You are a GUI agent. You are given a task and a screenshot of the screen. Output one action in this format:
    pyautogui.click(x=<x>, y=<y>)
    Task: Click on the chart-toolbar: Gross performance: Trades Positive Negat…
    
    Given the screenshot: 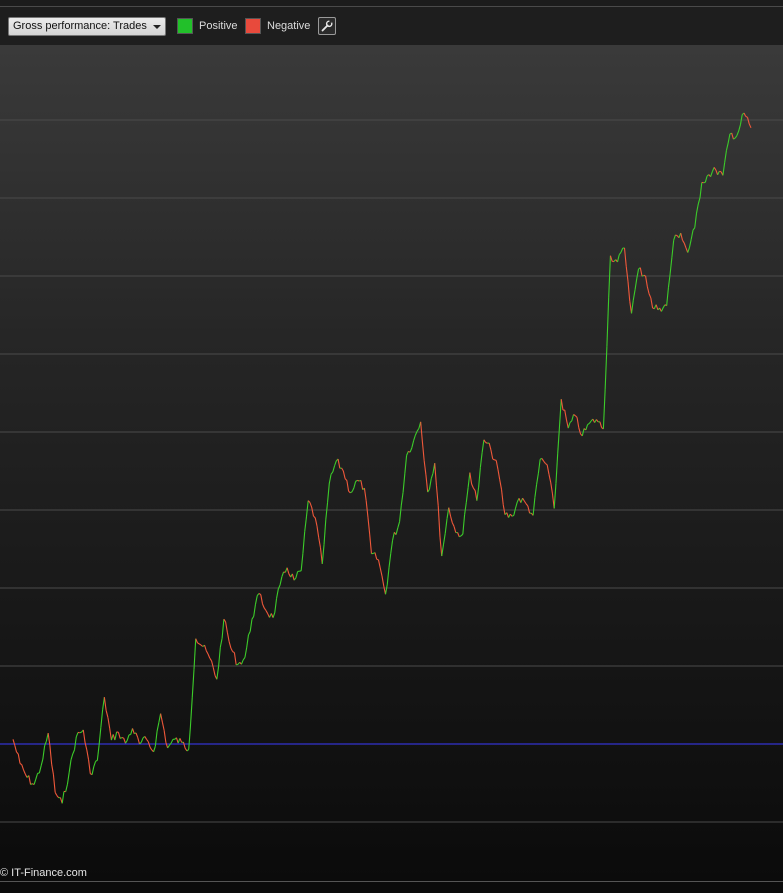 What is the action you would take?
    pyautogui.click(x=391, y=26)
    